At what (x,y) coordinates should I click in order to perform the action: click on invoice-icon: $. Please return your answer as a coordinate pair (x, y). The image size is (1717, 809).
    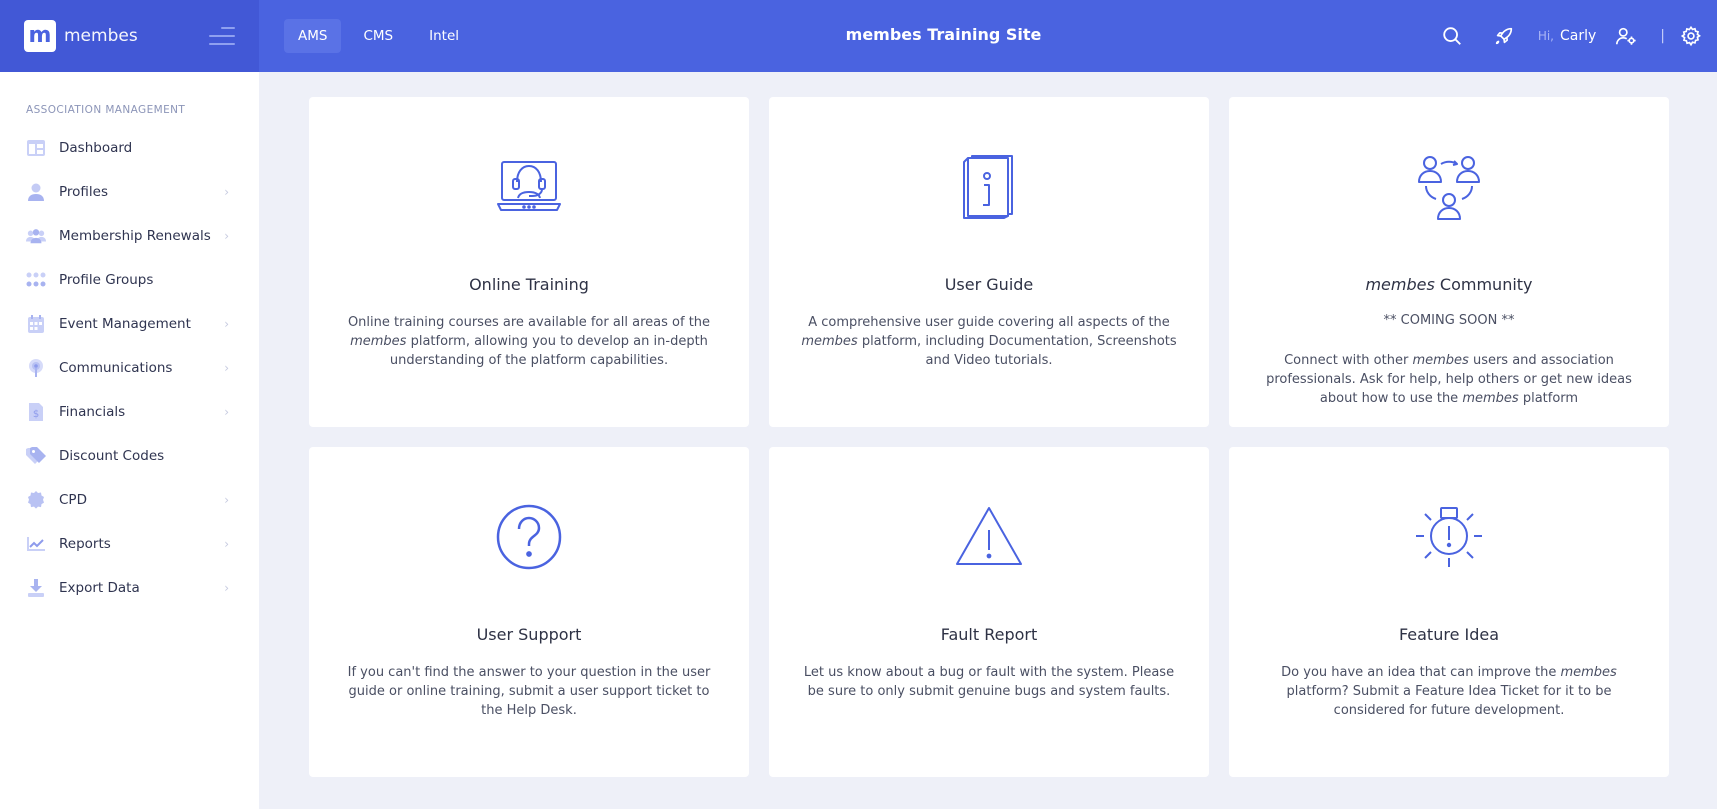
    Looking at the image, I should click on (36, 412).